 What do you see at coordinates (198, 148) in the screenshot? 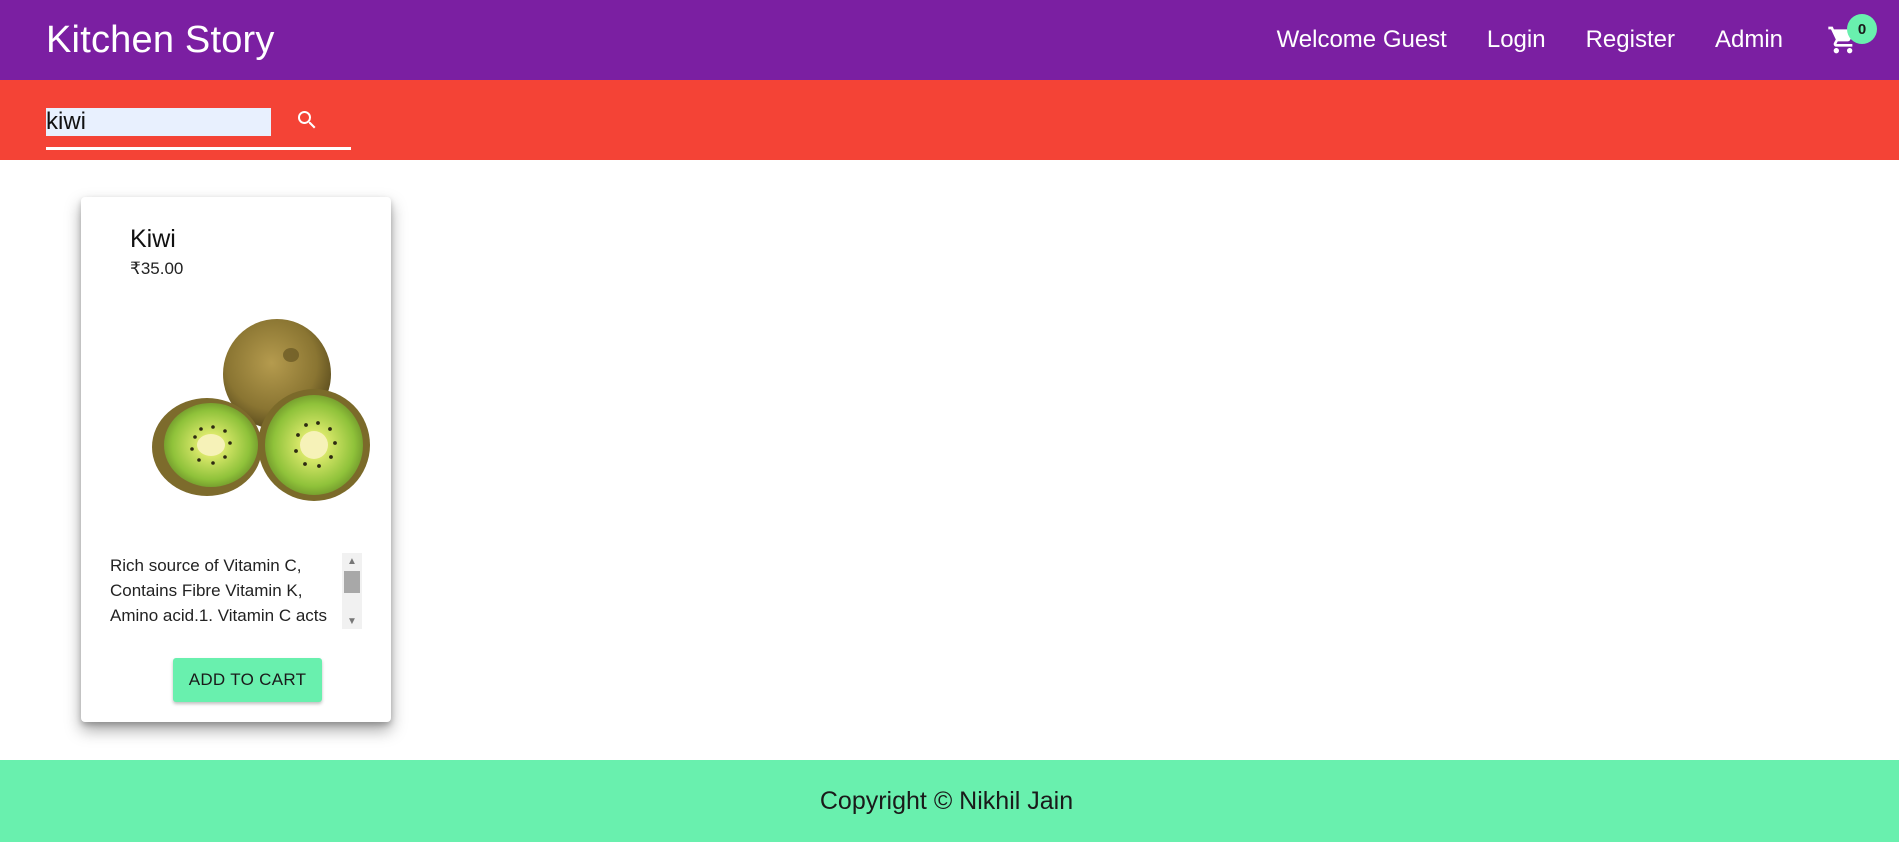
I see `search-underline` at bounding box center [198, 148].